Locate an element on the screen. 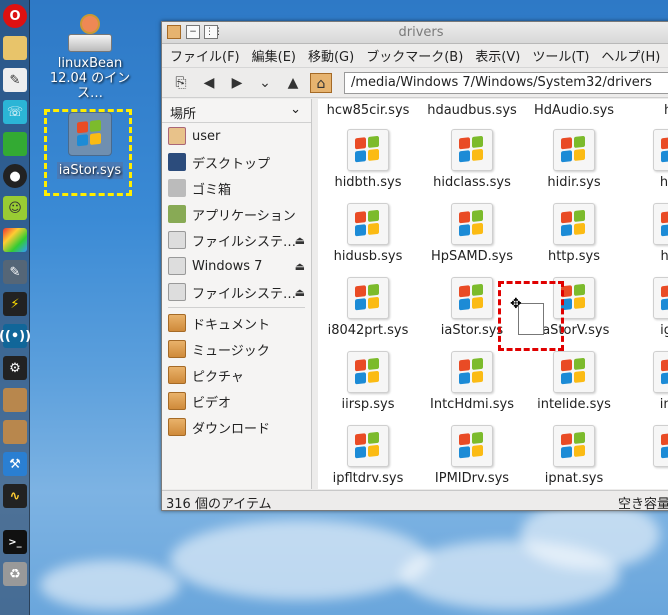 The width and height of the screenshot is (668, 615). home-icon: ⌂ is located at coordinates (321, 82).